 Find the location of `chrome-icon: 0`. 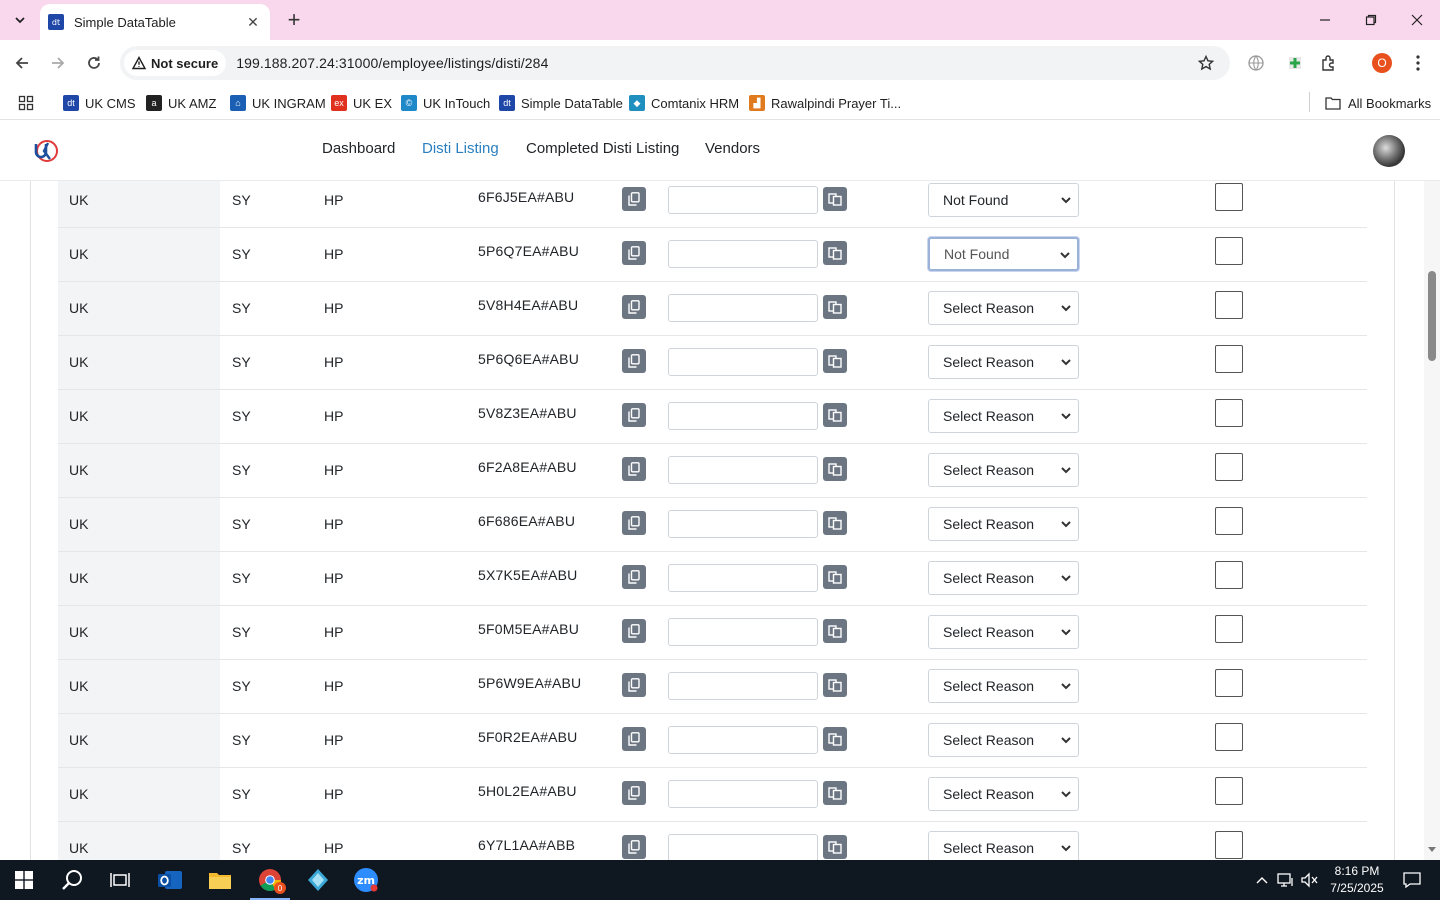

chrome-icon: 0 is located at coordinates (270, 880).